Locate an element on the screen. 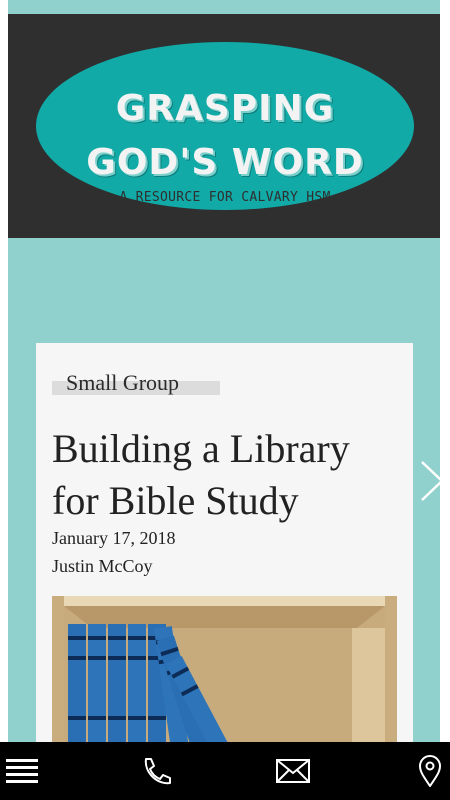  location-pin-icon is located at coordinates (430, 771).